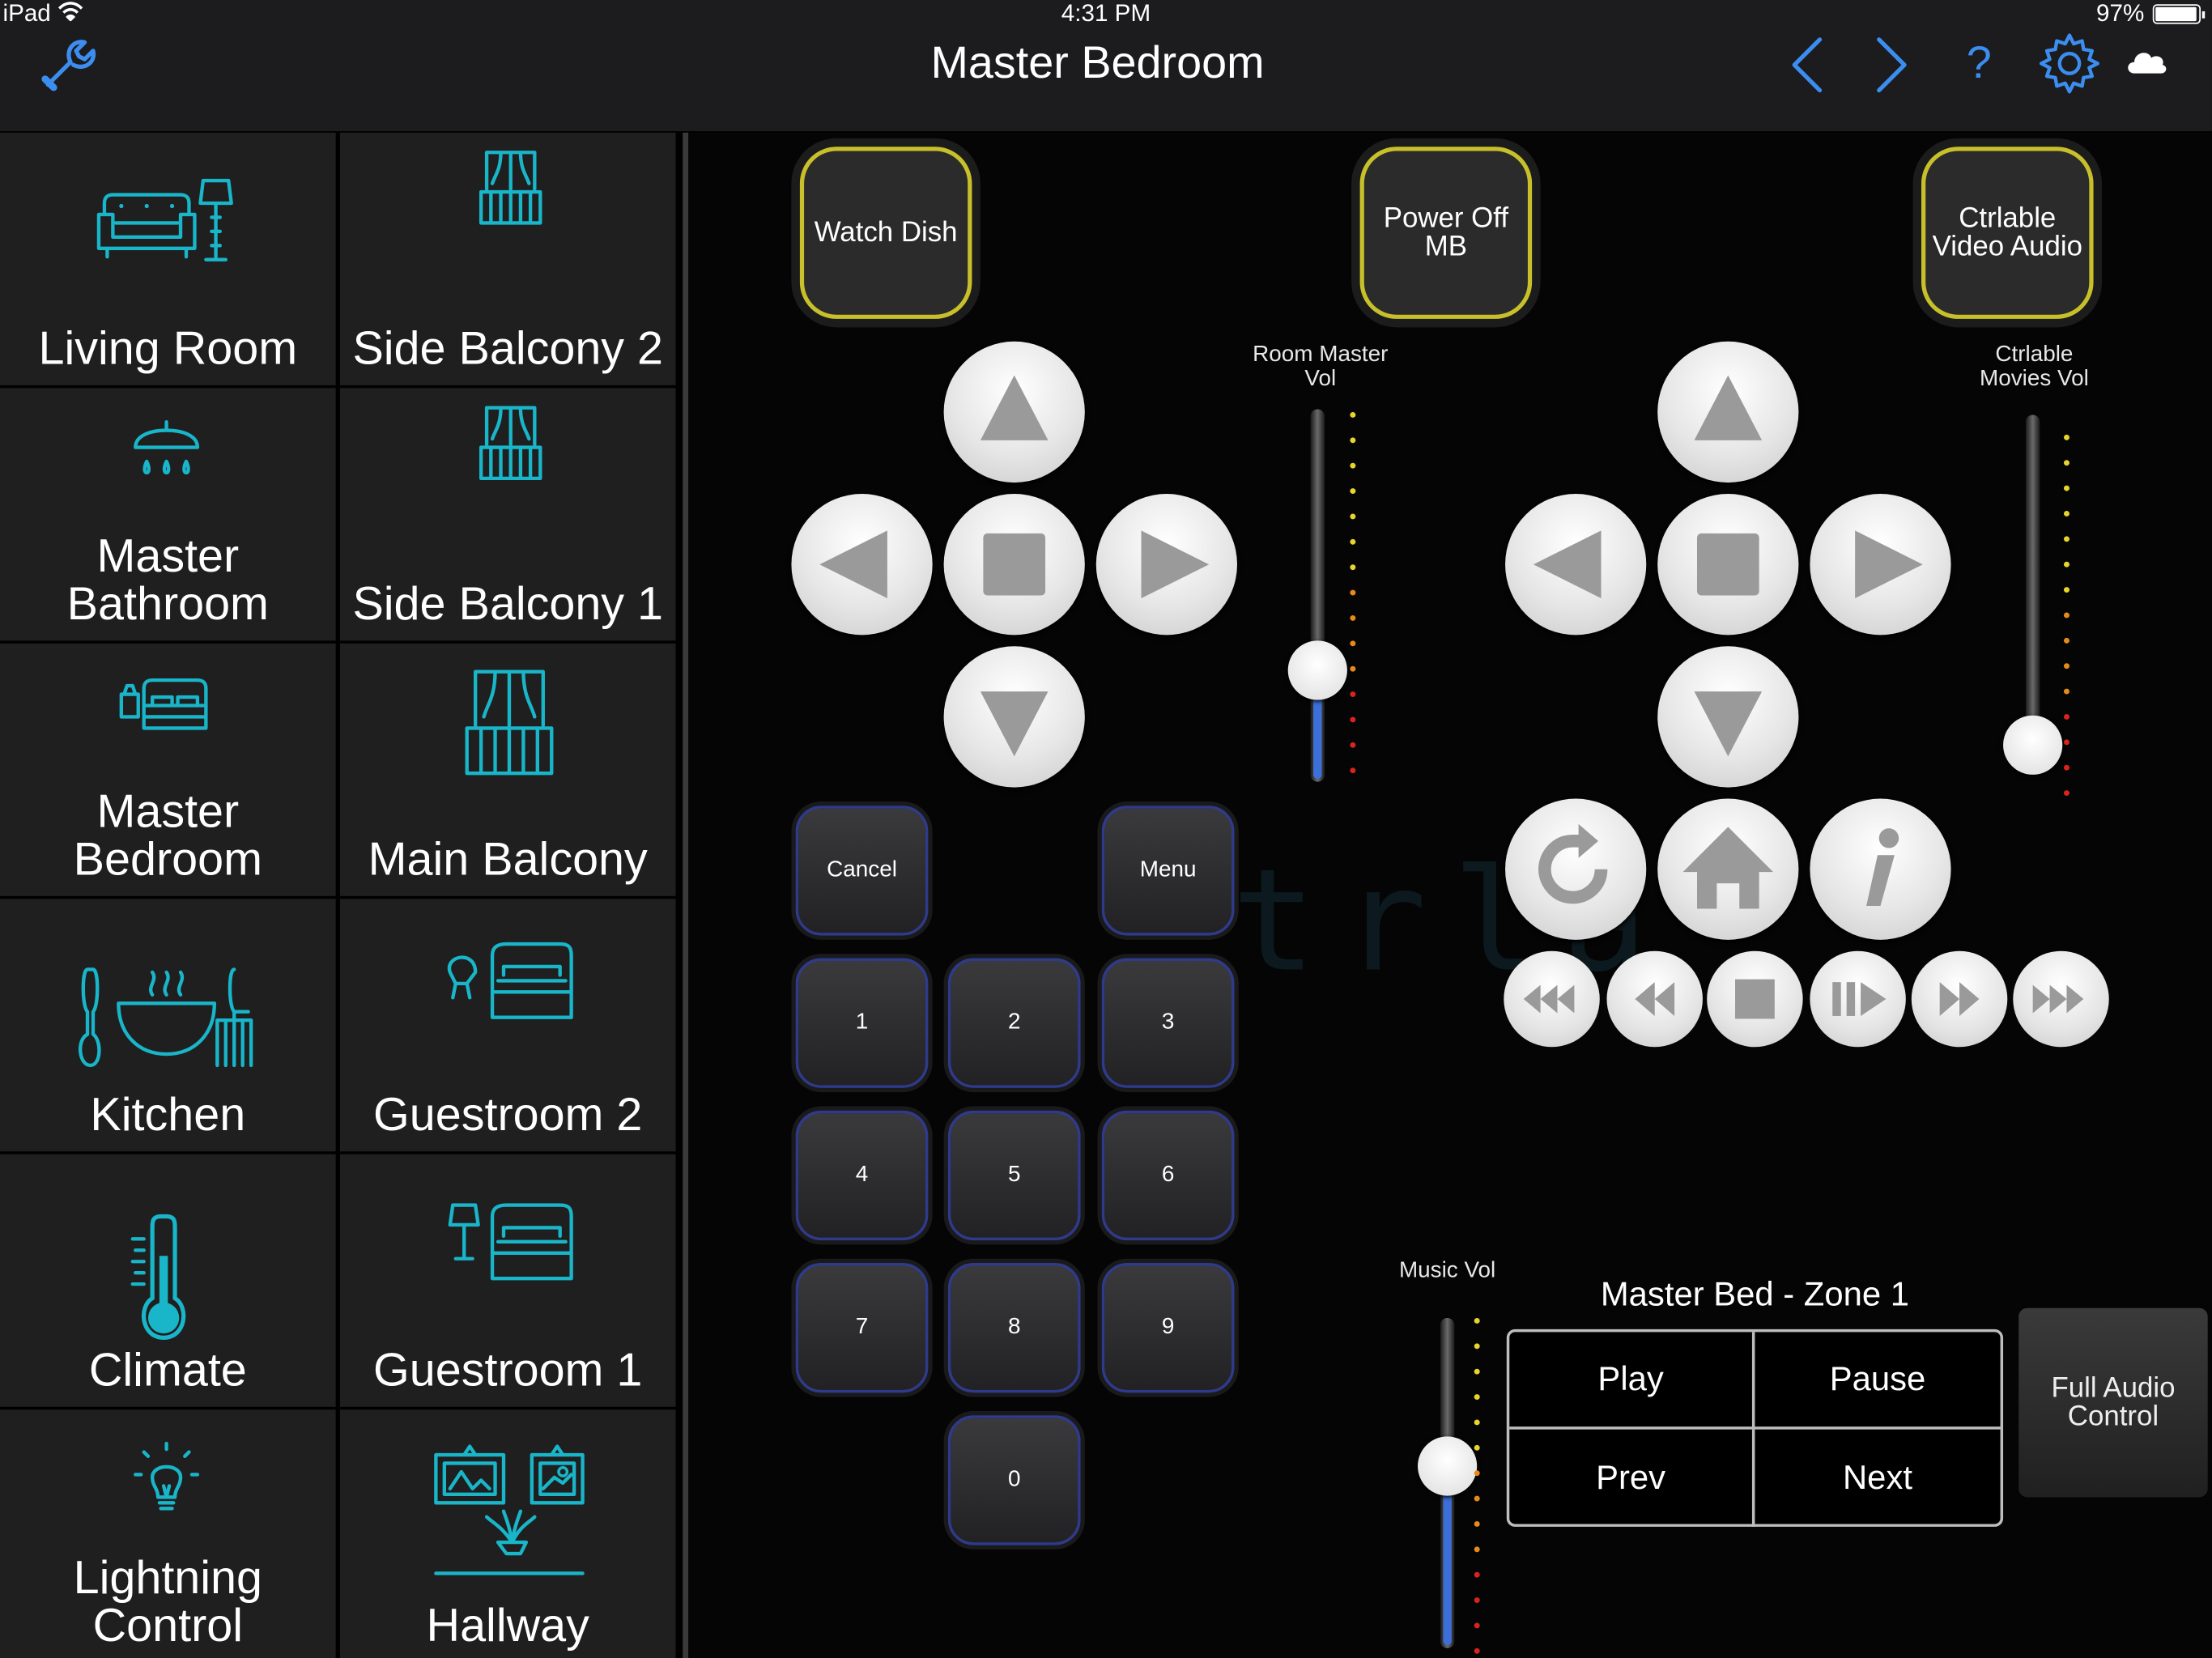  Describe the element at coordinates (1014, 1480) in the screenshot. I see `key-0: 0` at that location.